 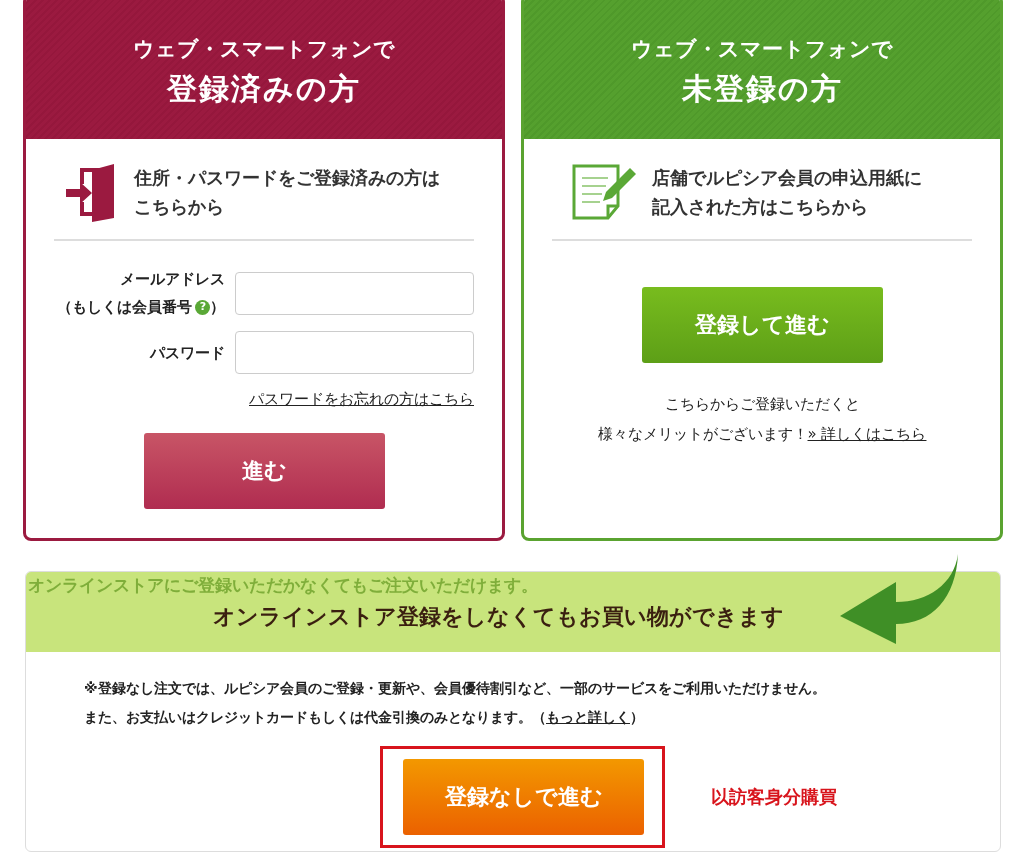 I want to click on field-label-note: （もしくは会員番号, so click(x=125, y=307).